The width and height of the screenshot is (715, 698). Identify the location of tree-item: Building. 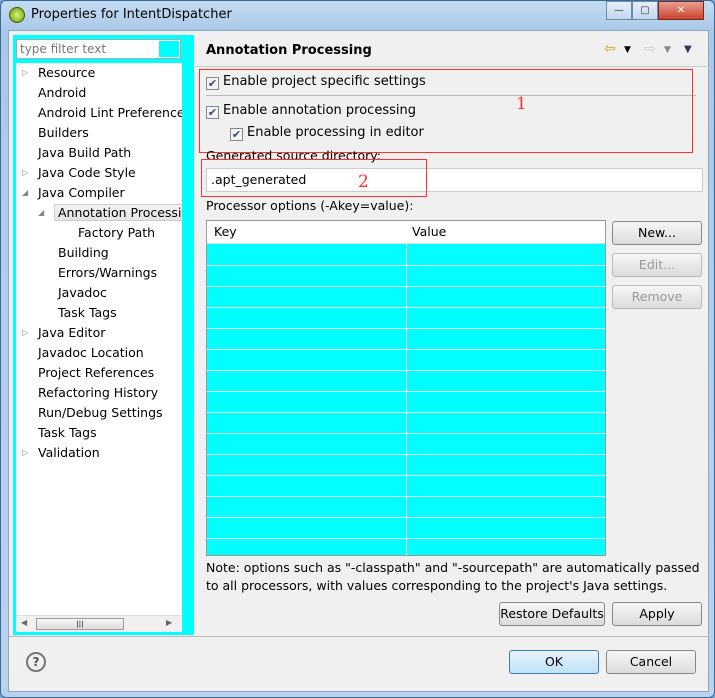
(83, 253).